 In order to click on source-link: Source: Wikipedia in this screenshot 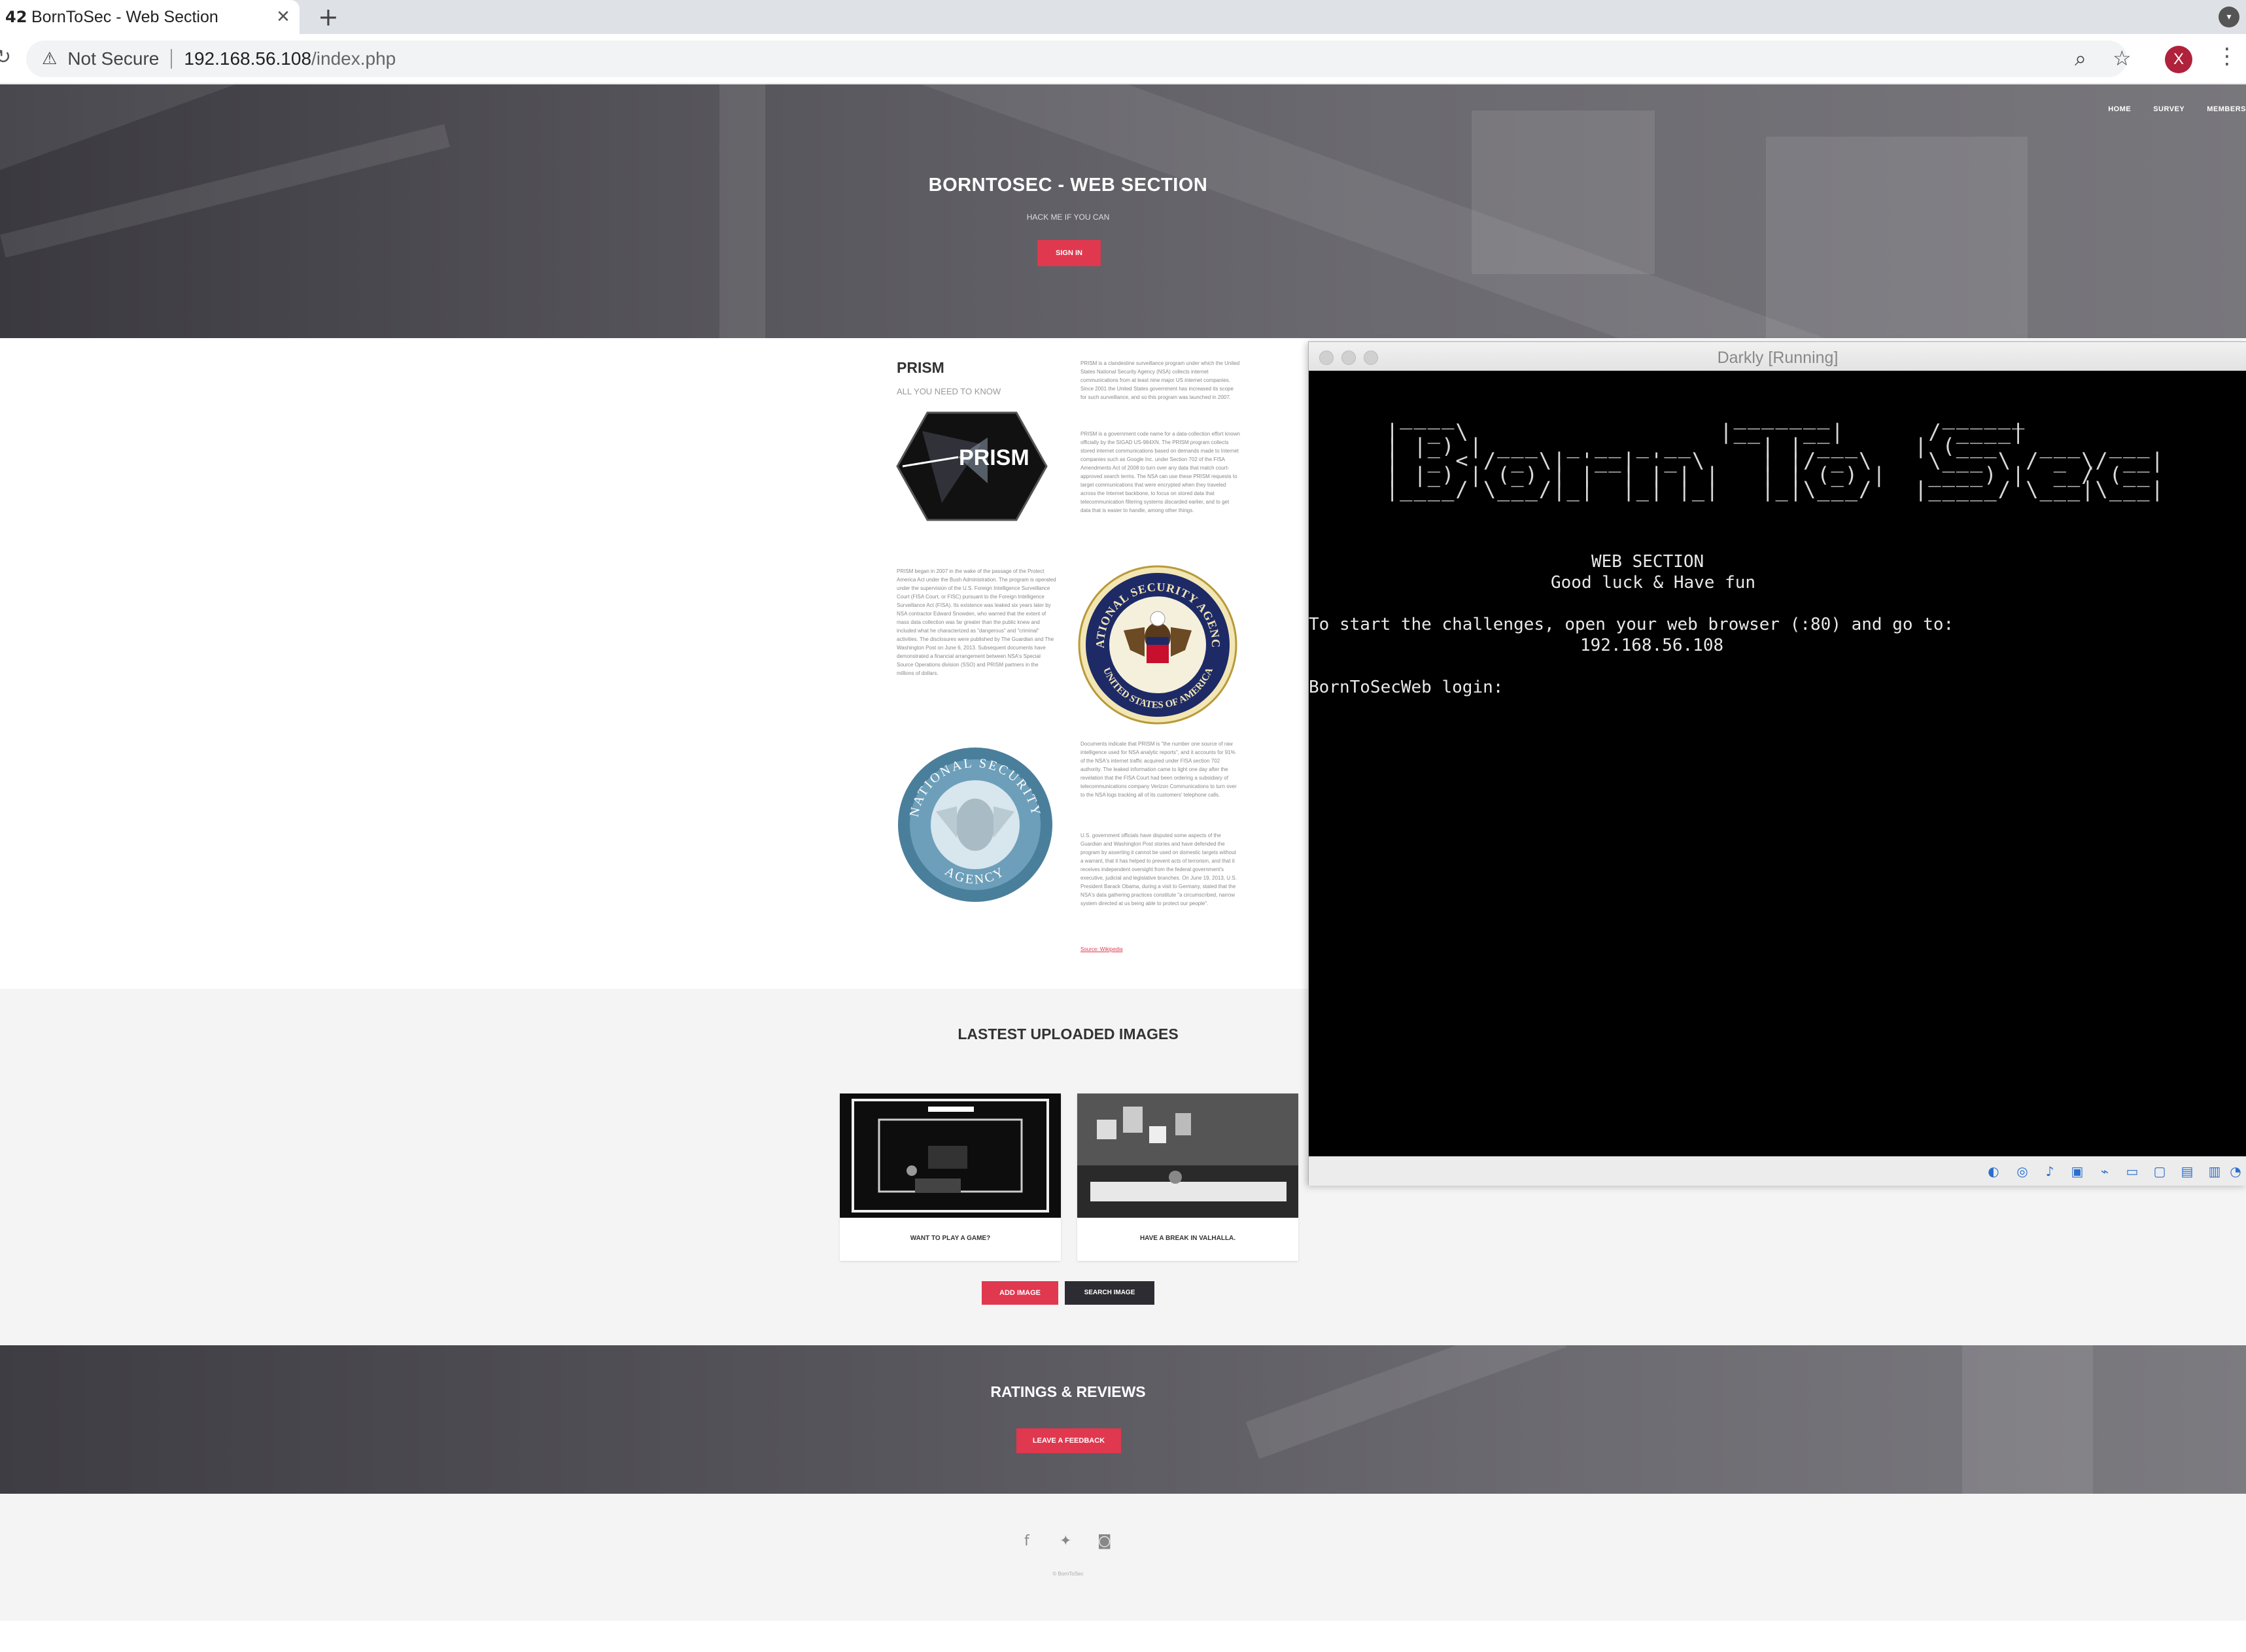, I will do `click(1101, 949)`.